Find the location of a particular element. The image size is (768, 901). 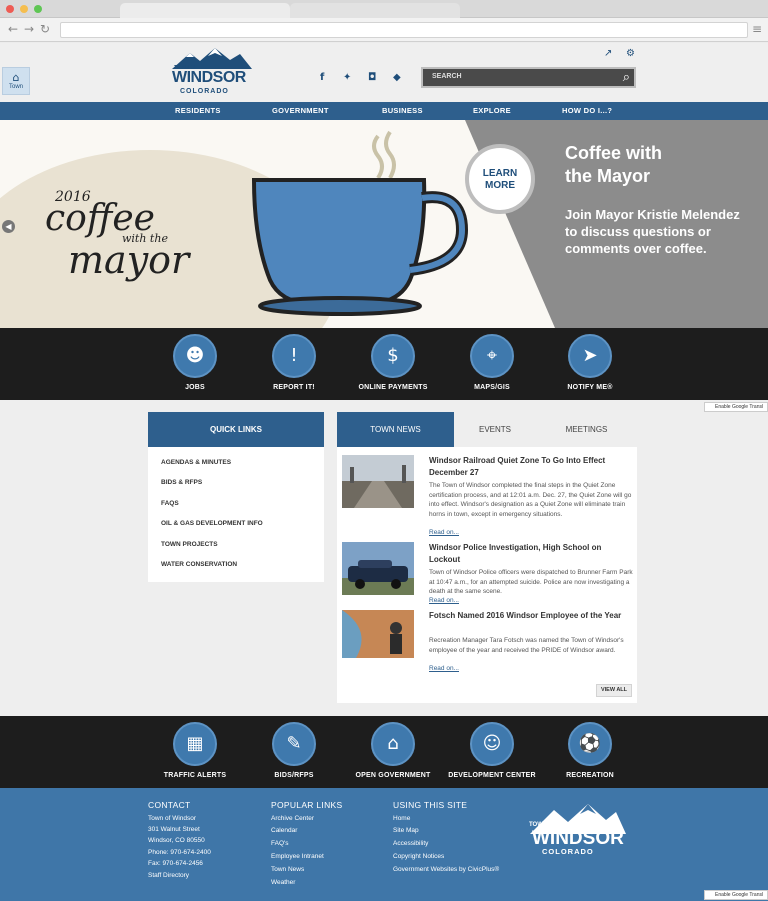

band-item-recreation: ⚽ RECREATION is located at coordinates (590, 750).